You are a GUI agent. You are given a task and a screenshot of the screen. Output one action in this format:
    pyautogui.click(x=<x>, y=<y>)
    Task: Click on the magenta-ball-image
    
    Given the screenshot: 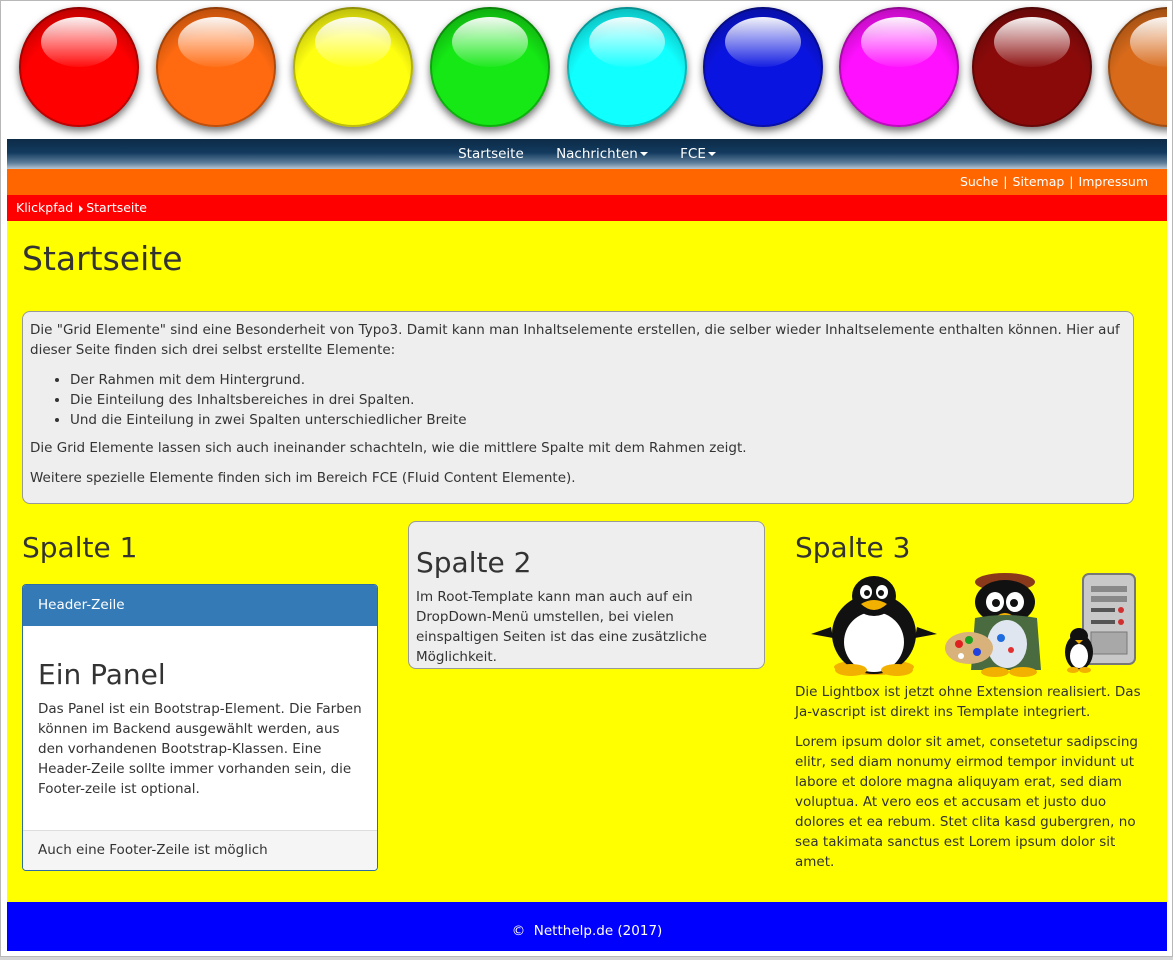 What is the action you would take?
    pyautogui.click(x=899, y=67)
    